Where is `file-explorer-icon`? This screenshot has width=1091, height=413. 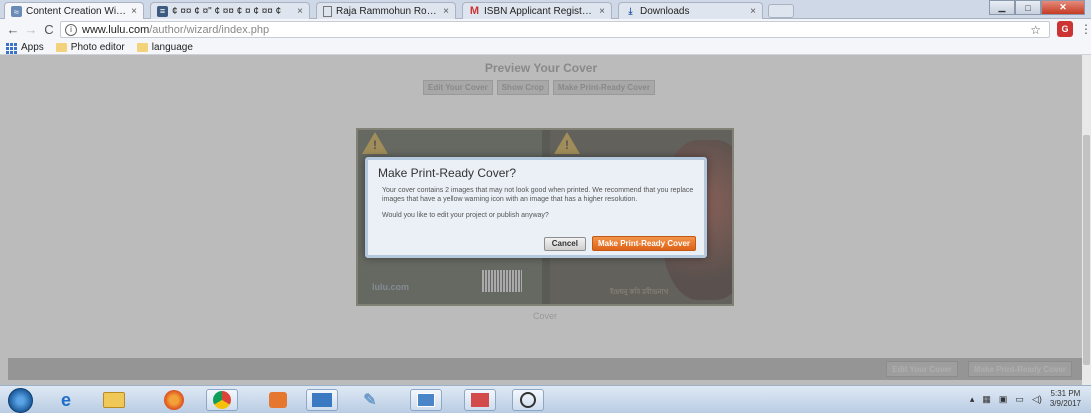 file-explorer-icon is located at coordinates (114, 400).